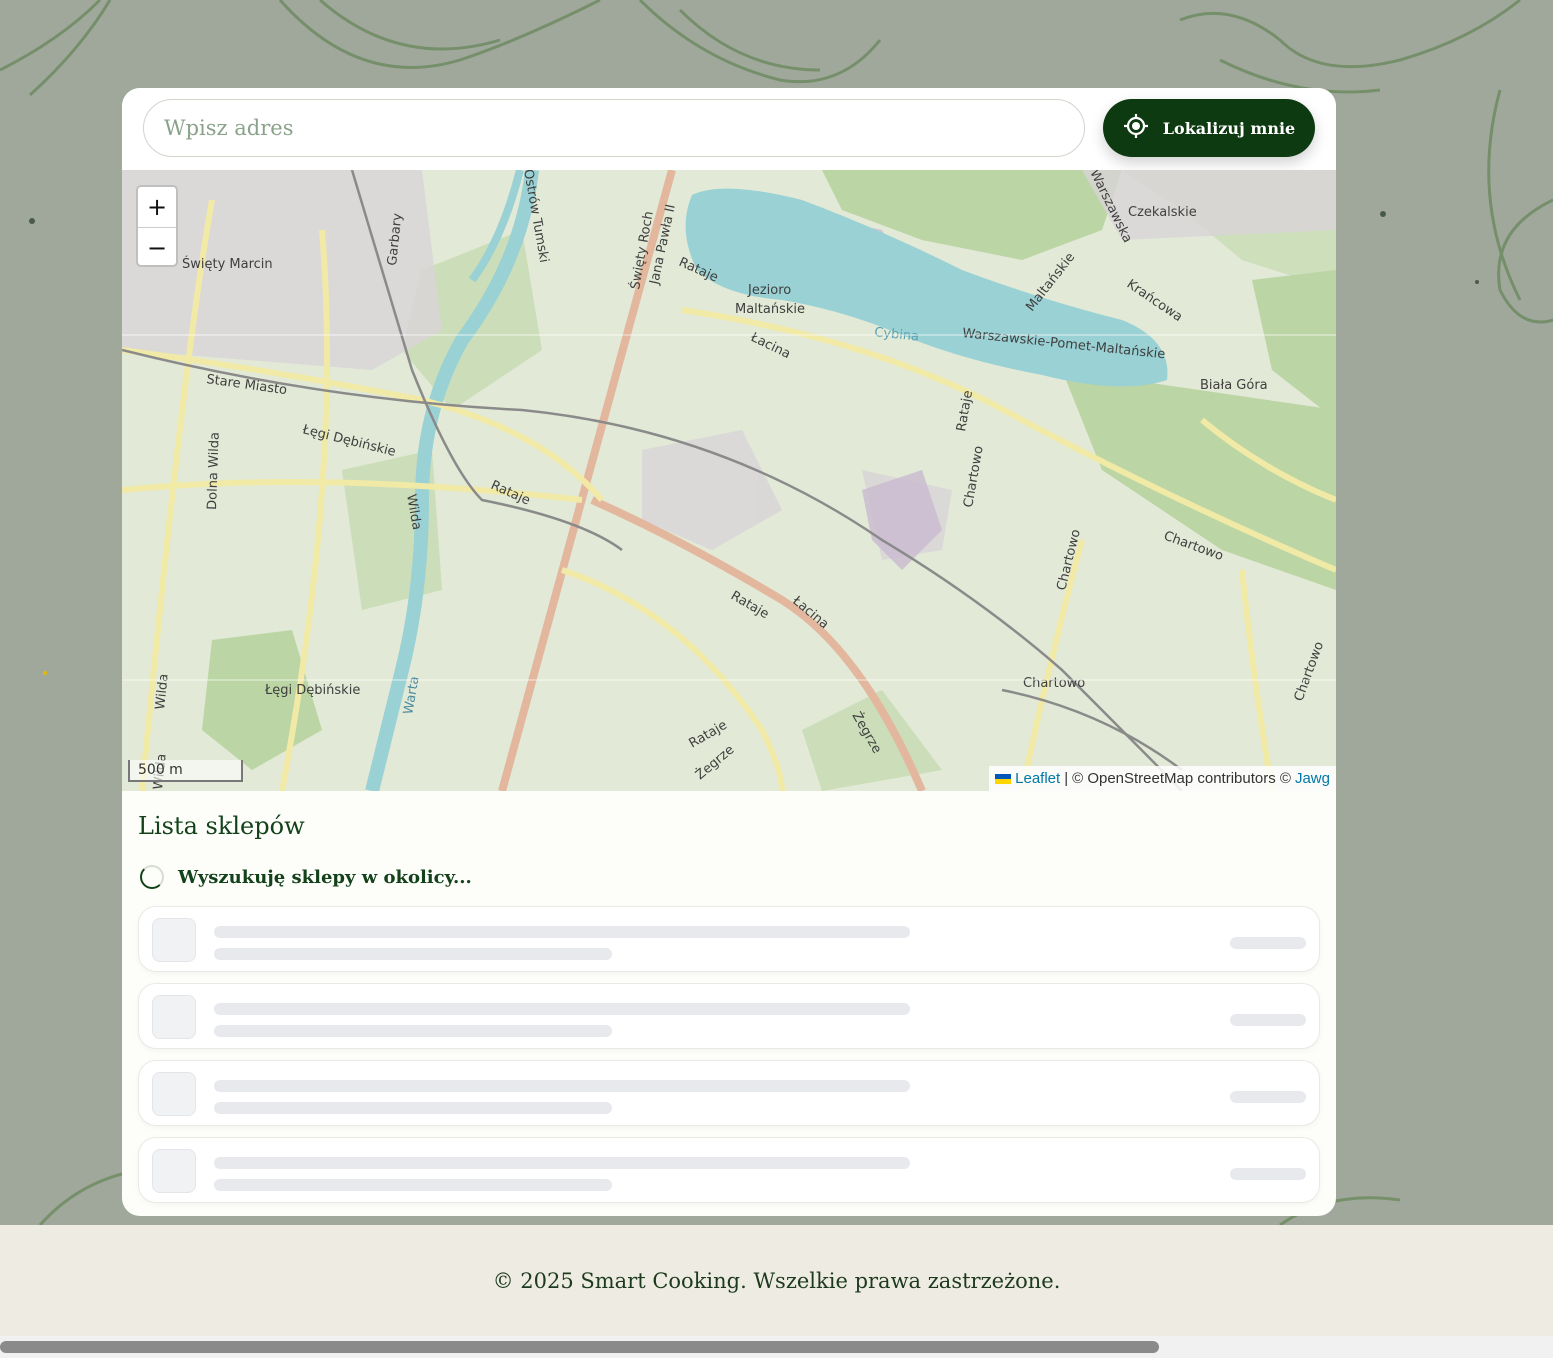 The height and width of the screenshot is (1358, 1553). What do you see at coordinates (157, 207) in the screenshot?
I see `zoom-in-button: +` at bounding box center [157, 207].